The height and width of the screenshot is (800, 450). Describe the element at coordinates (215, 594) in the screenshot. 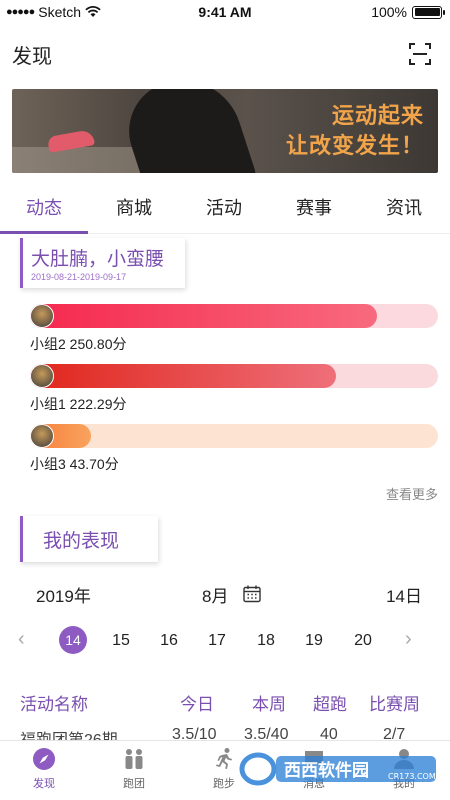

I see `month-label: 8月` at that location.